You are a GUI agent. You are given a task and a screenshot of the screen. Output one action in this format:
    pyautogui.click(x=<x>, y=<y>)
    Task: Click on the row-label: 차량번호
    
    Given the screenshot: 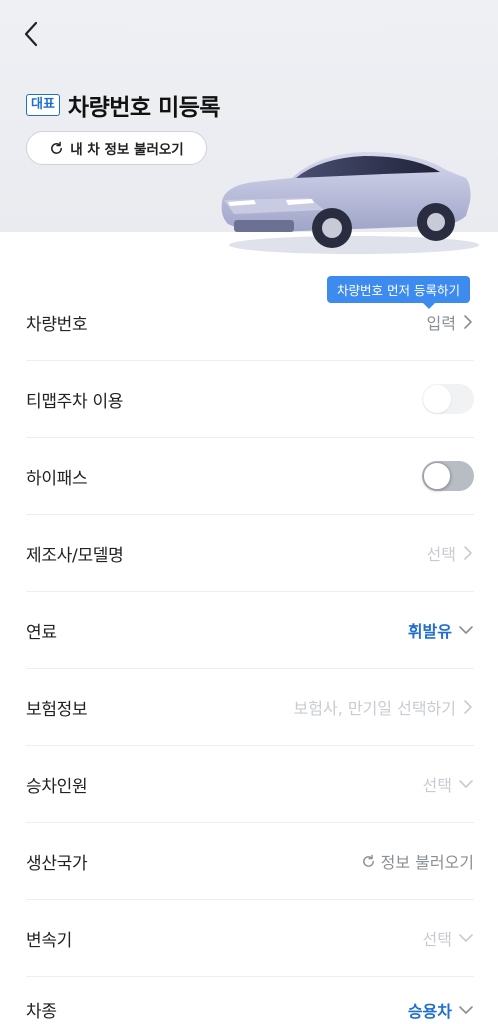 What is the action you would take?
    pyautogui.click(x=57, y=324)
    